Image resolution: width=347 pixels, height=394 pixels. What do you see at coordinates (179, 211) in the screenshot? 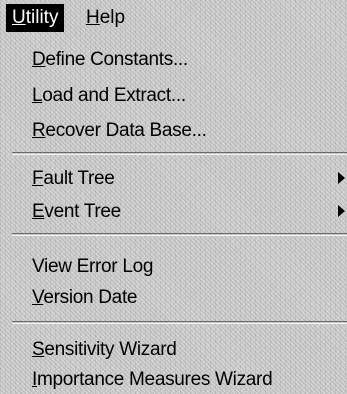
I see `menu-item-event-tree: Event Tree` at bounding box center [179, 211].